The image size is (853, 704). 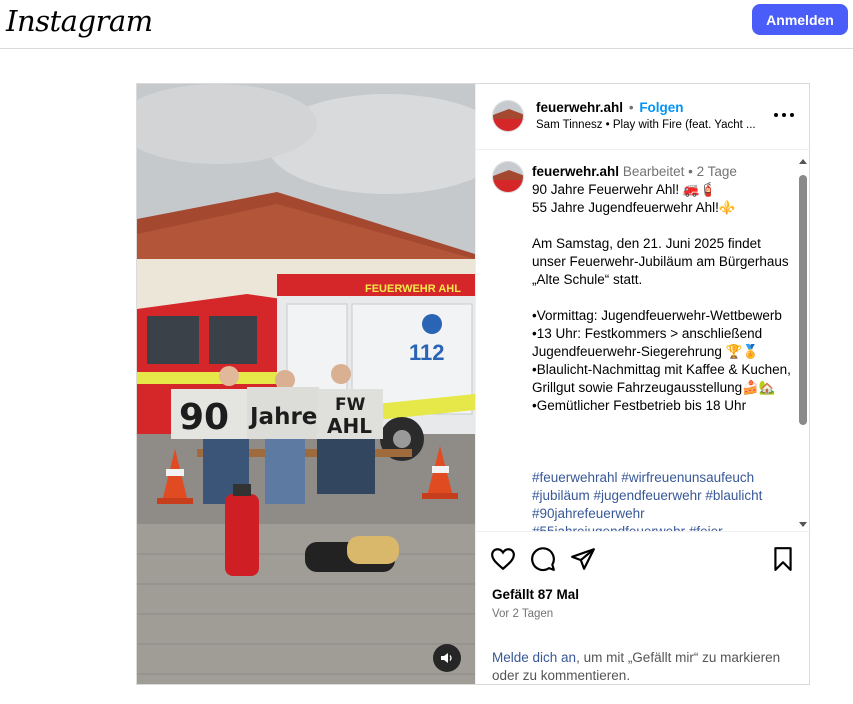 I want to click on bookmark-icon, so click(x=783, y=559).